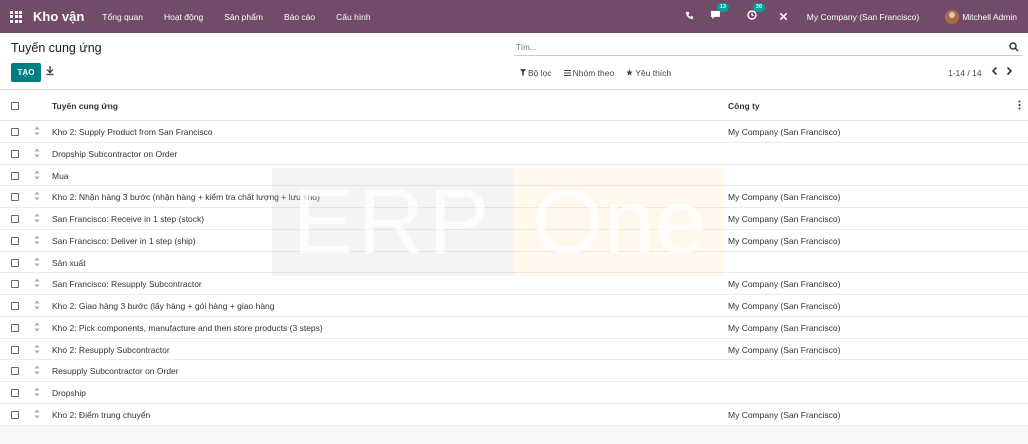  What do you see at coordinates (1019, 105) in the screenshot?
I see `column-options-icon` at bounding box center [1019, 105].